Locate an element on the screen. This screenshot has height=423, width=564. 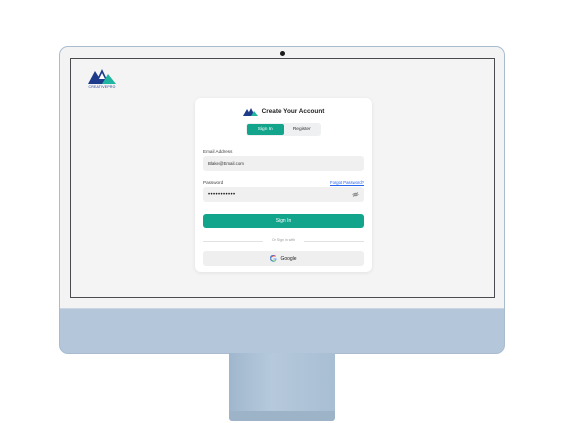
brand-logo: CREATIVEPRO is located at coordinates (102, 80).